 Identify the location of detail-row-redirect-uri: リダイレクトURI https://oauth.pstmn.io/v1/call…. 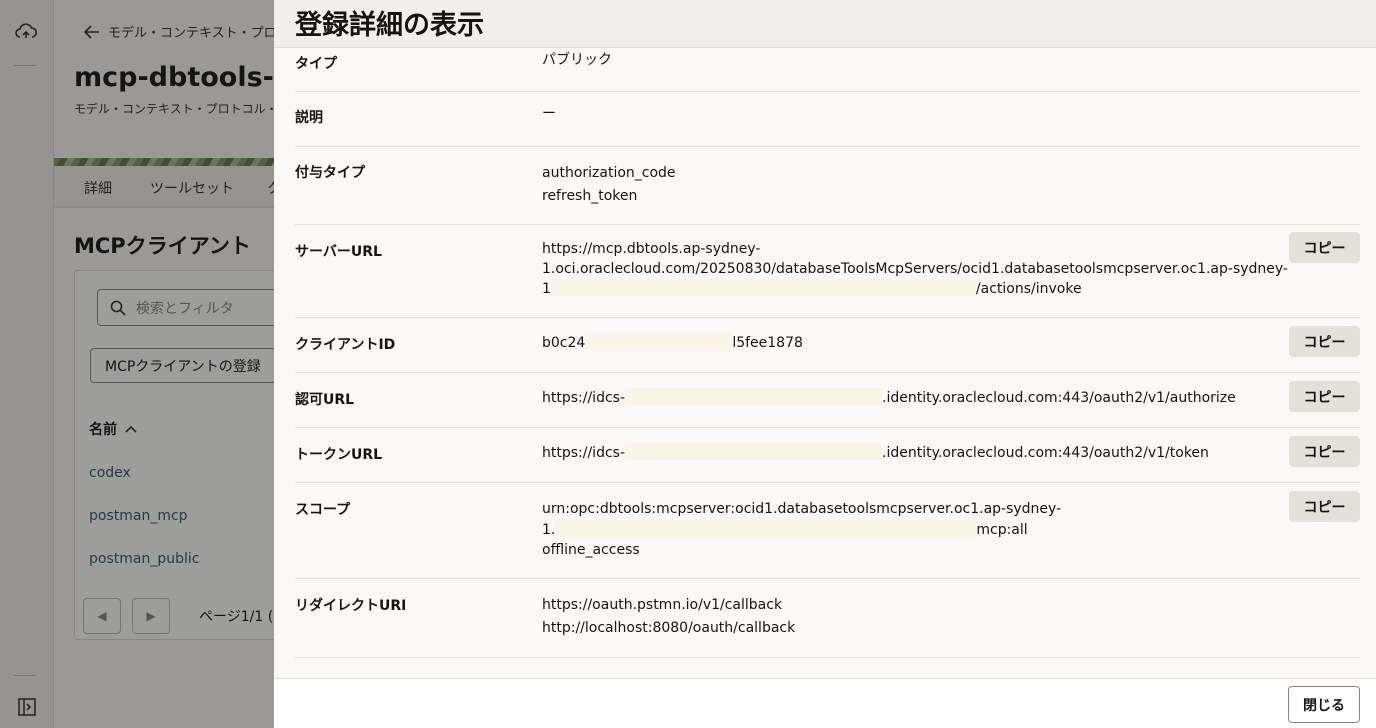
(827, 618).